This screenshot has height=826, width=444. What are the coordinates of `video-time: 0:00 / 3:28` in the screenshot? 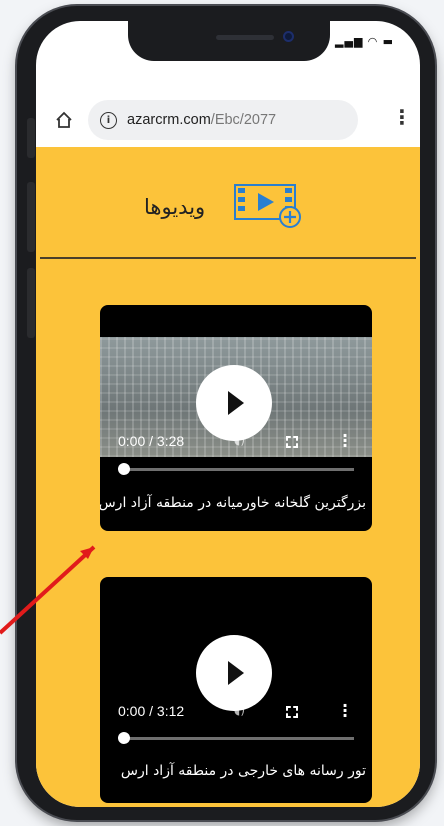 It's located at (151, 441).